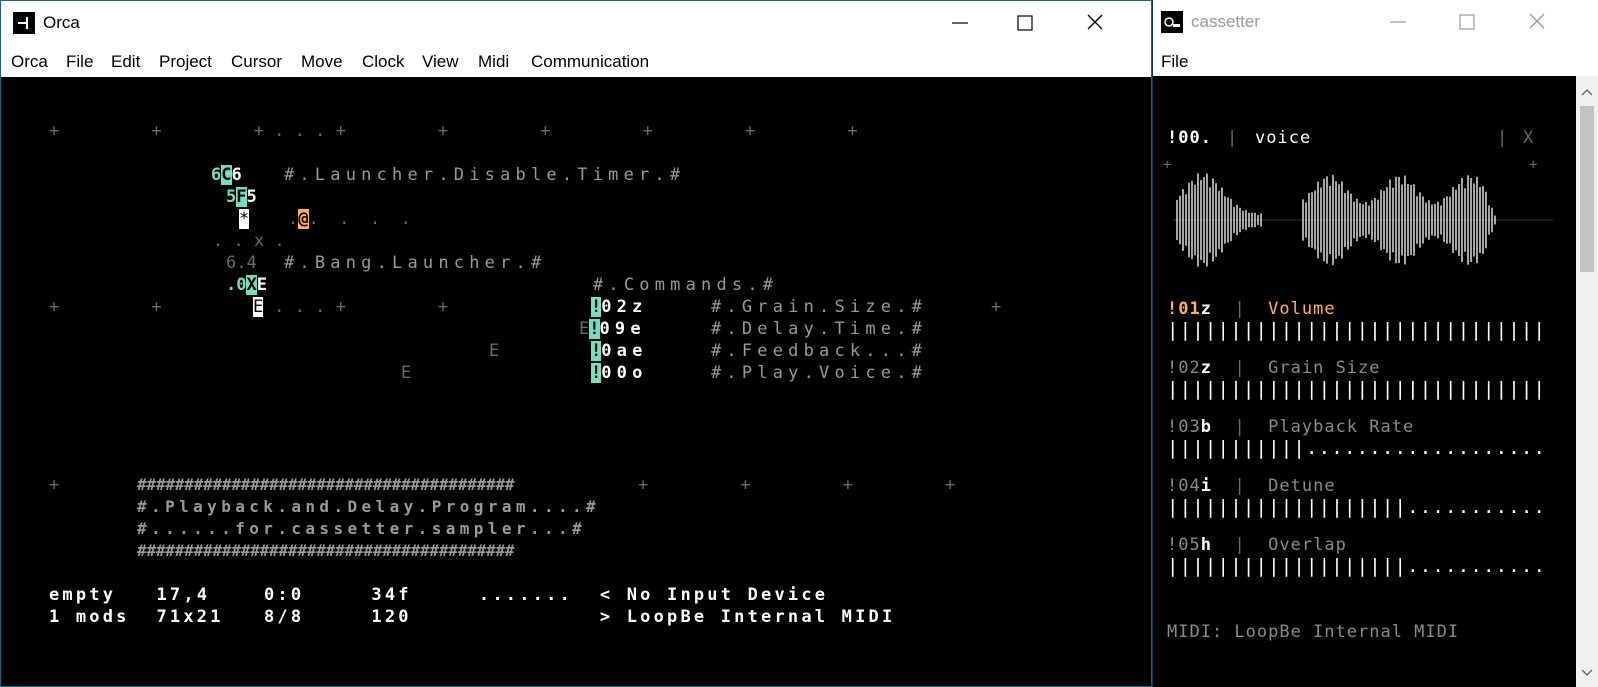 The height and width of the screenshot is (687, 1598). What do you see at coordinates (494, 351) in the screenshot?
I see `e-mover-1: E` at bounding box center [494, 351].